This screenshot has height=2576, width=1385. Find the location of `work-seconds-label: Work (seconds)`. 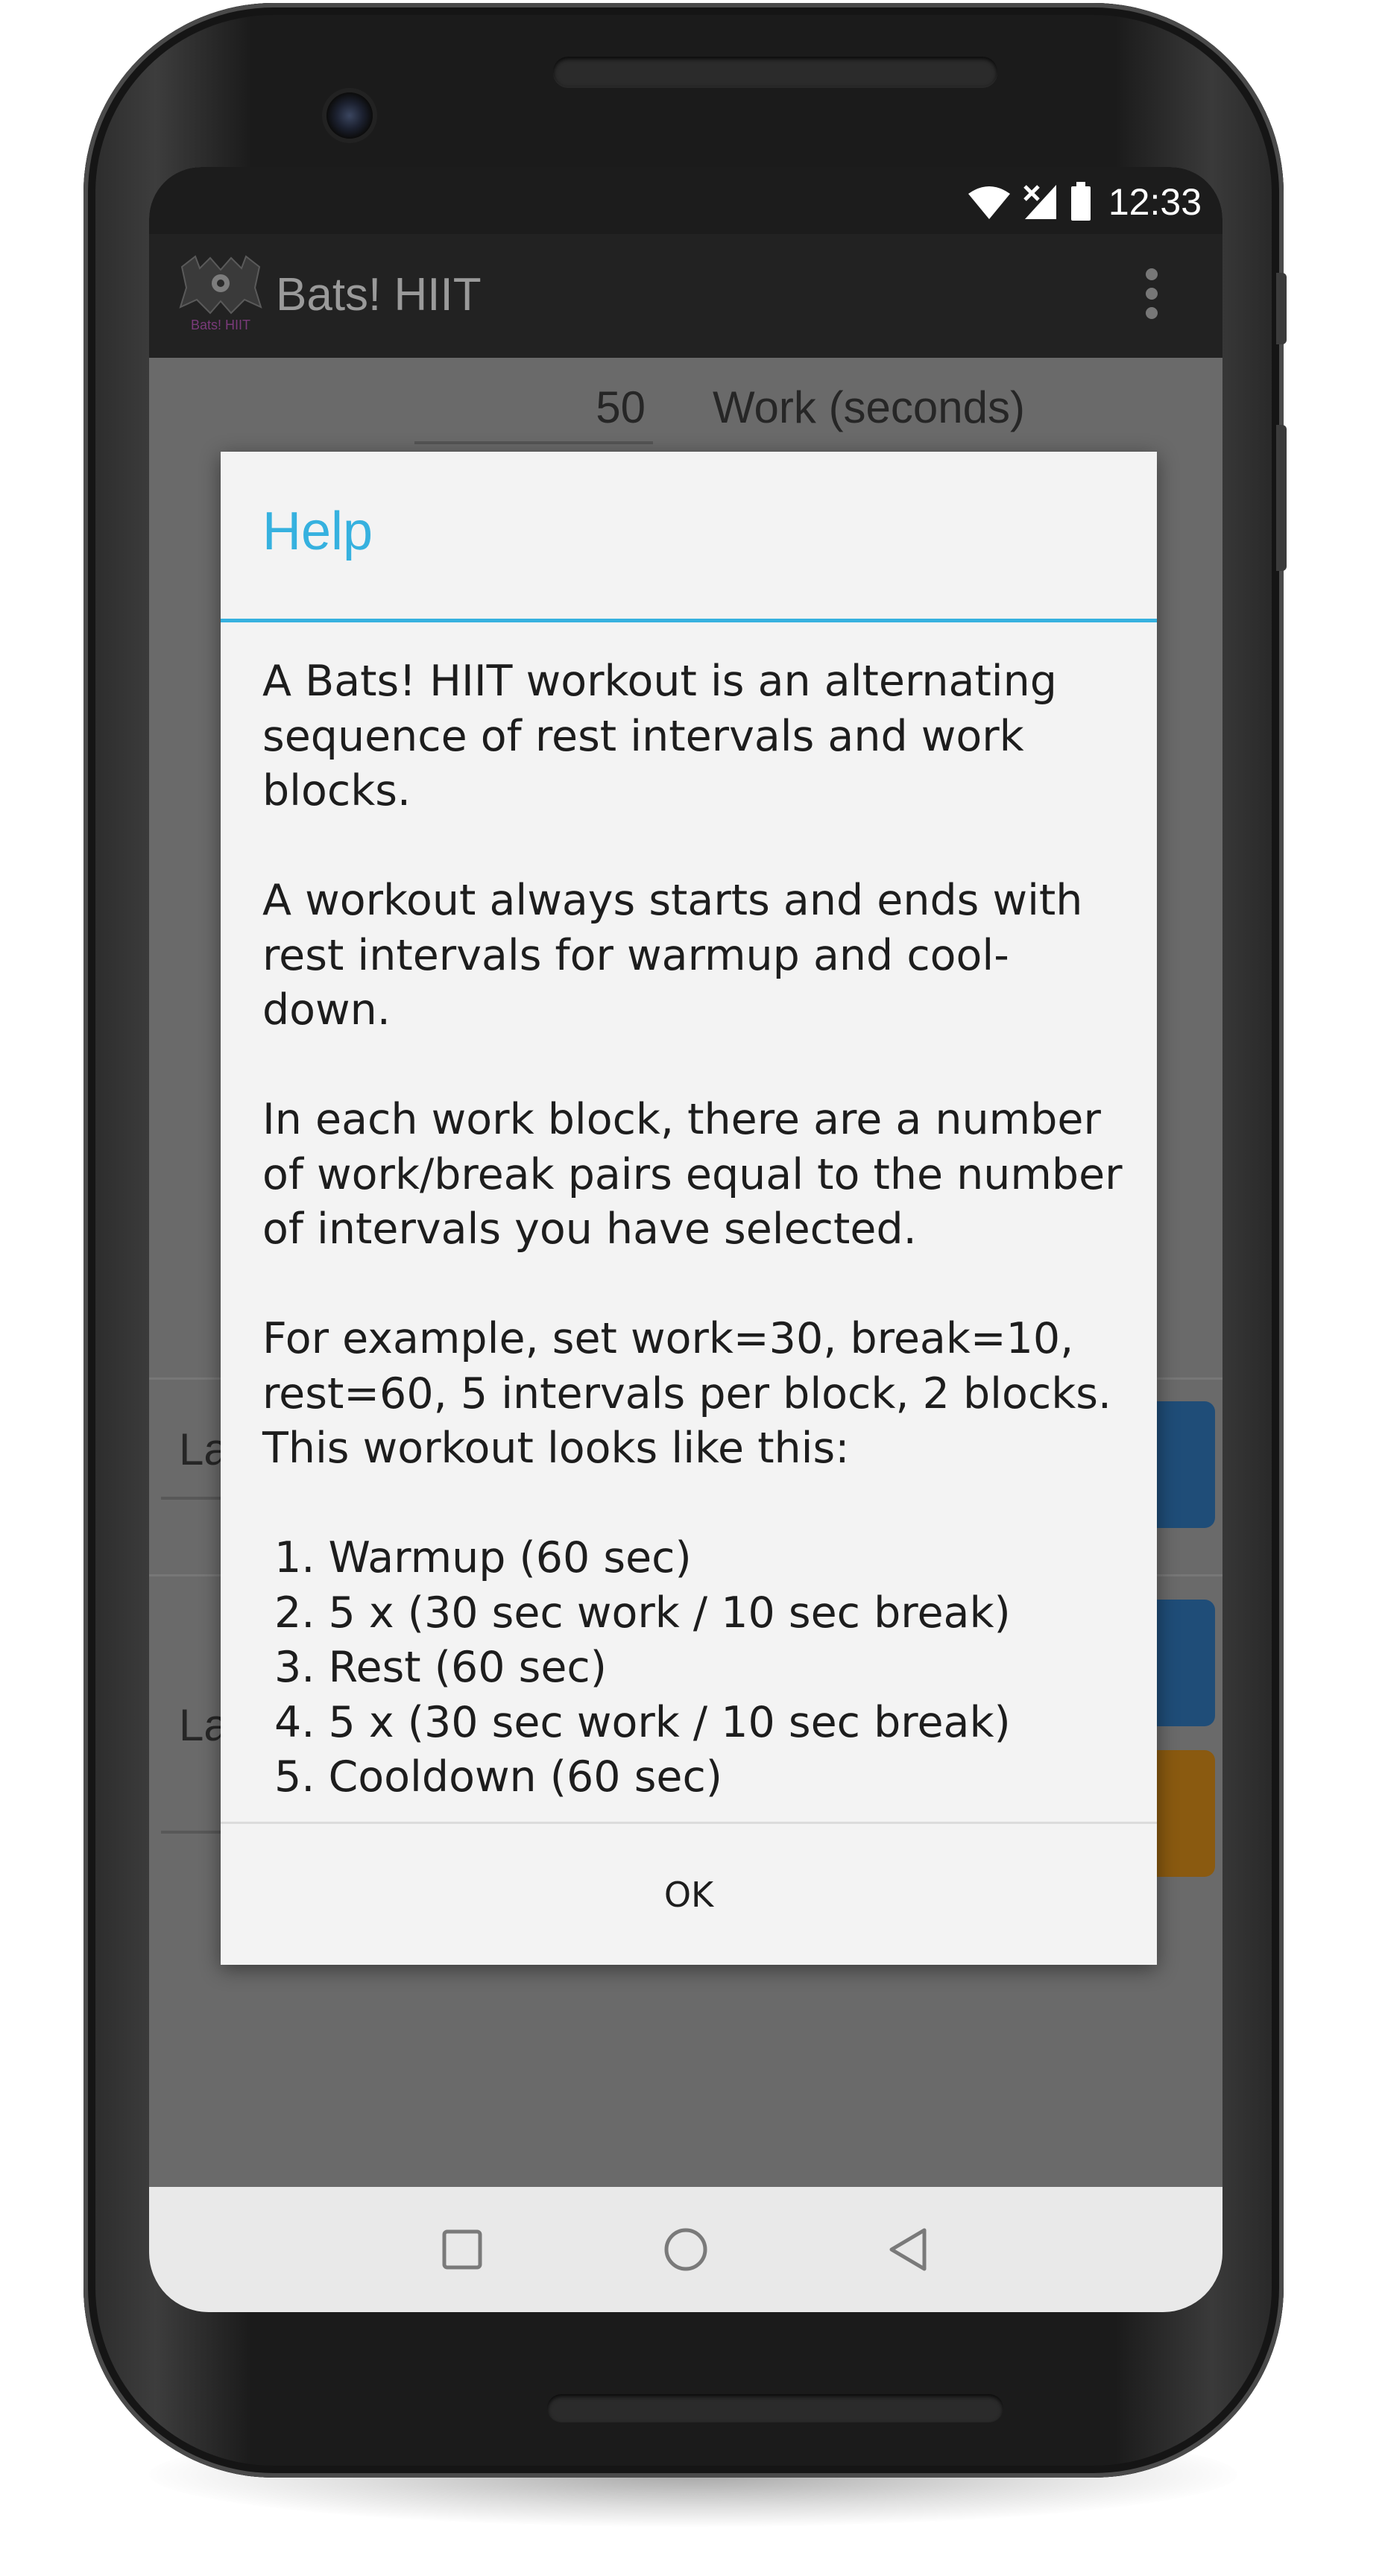

work-seconds-label: Work (seconds) is located at coordinates (869, 407).